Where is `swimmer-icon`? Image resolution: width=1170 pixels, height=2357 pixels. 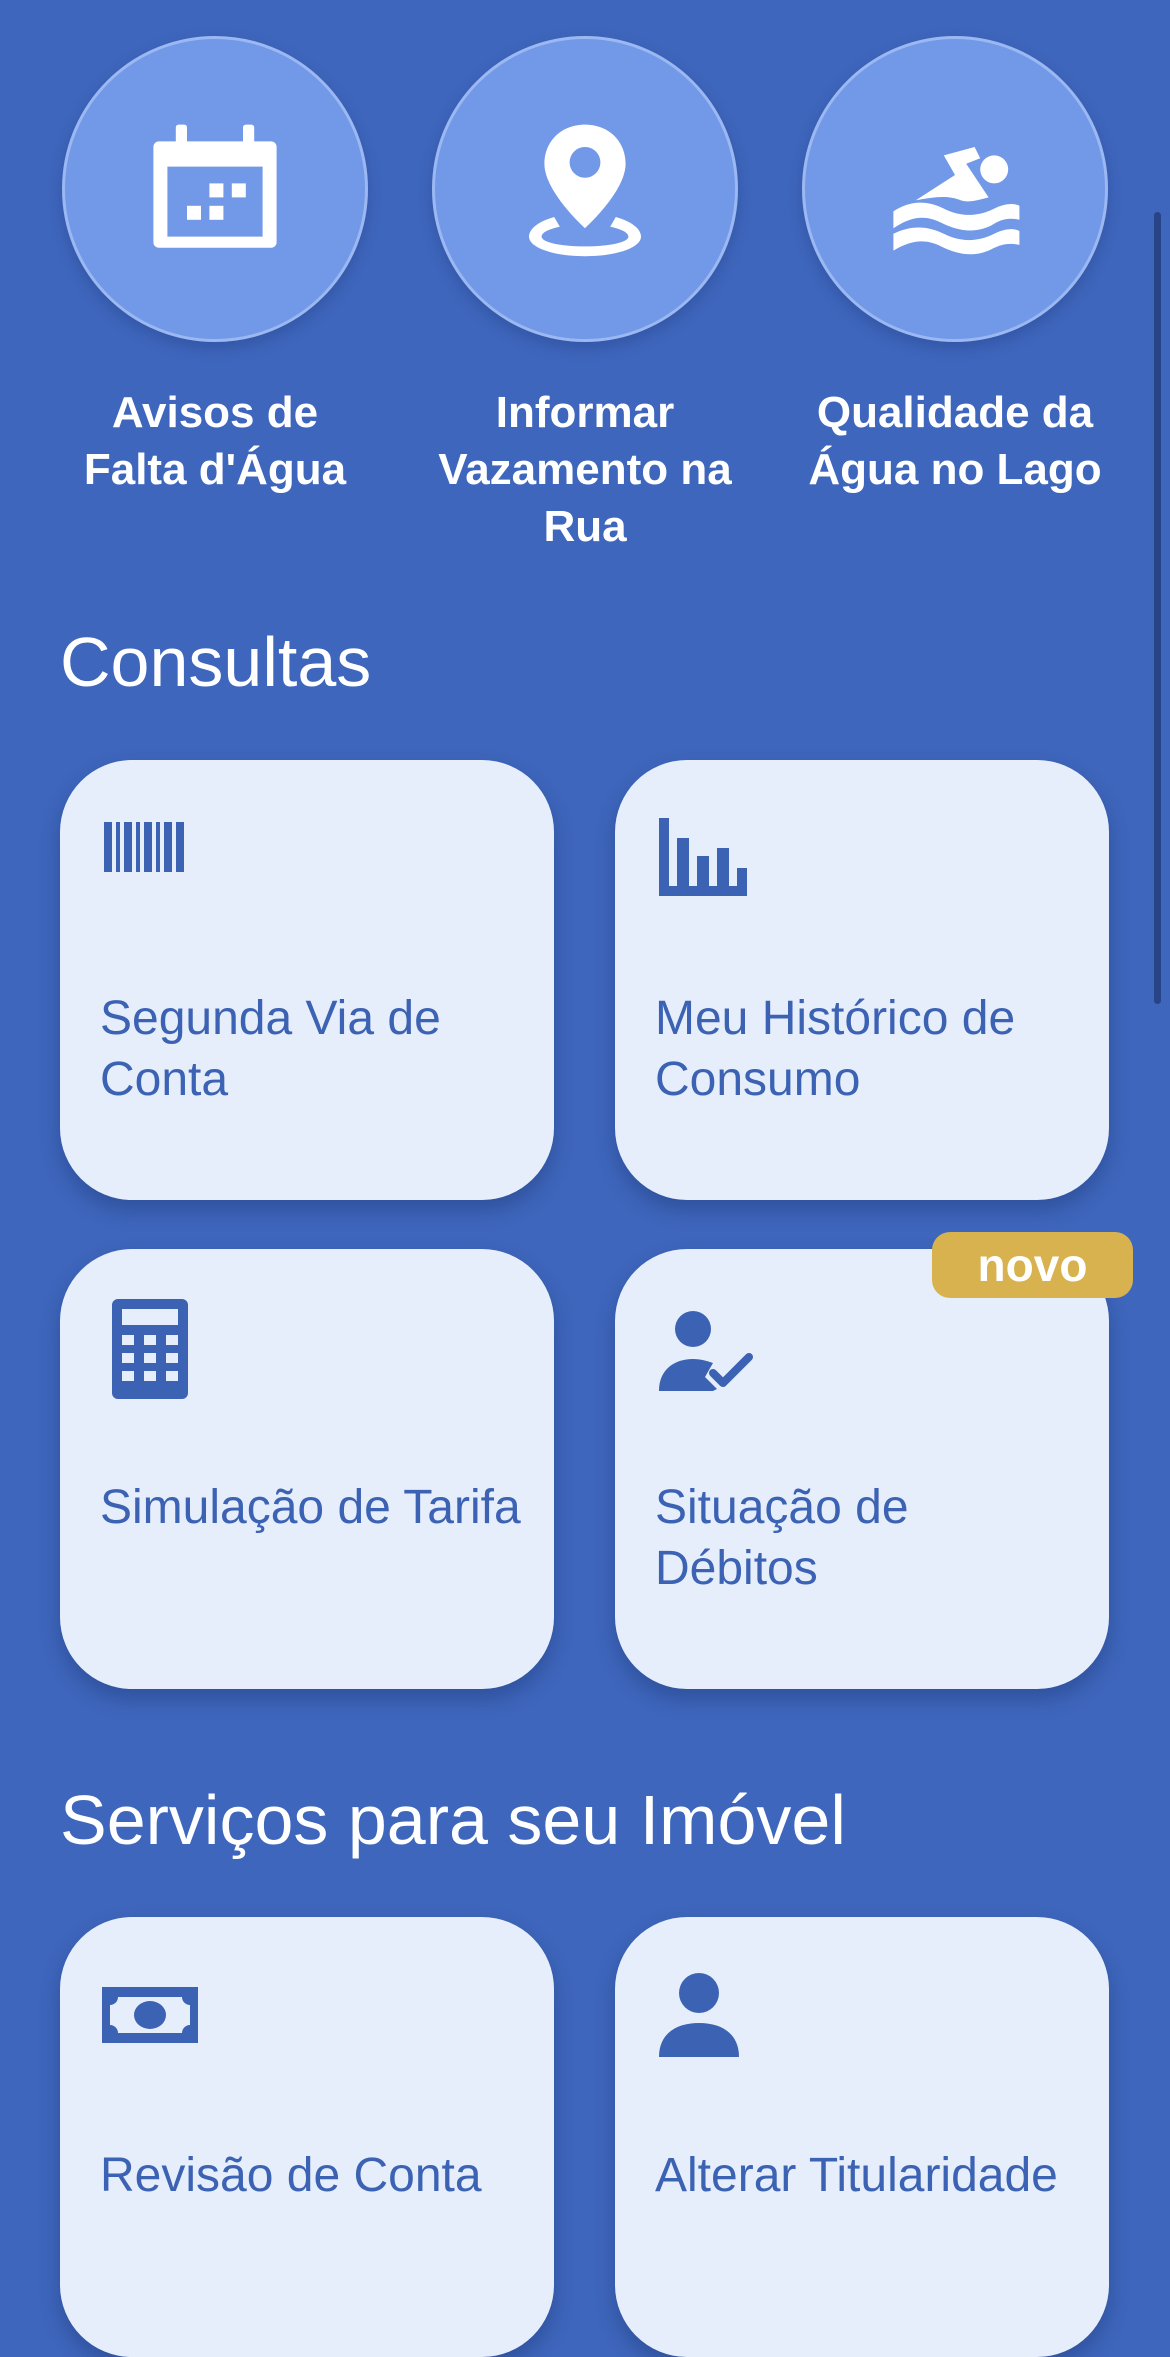
swimmer-icon is located at coordinates (956, 201).